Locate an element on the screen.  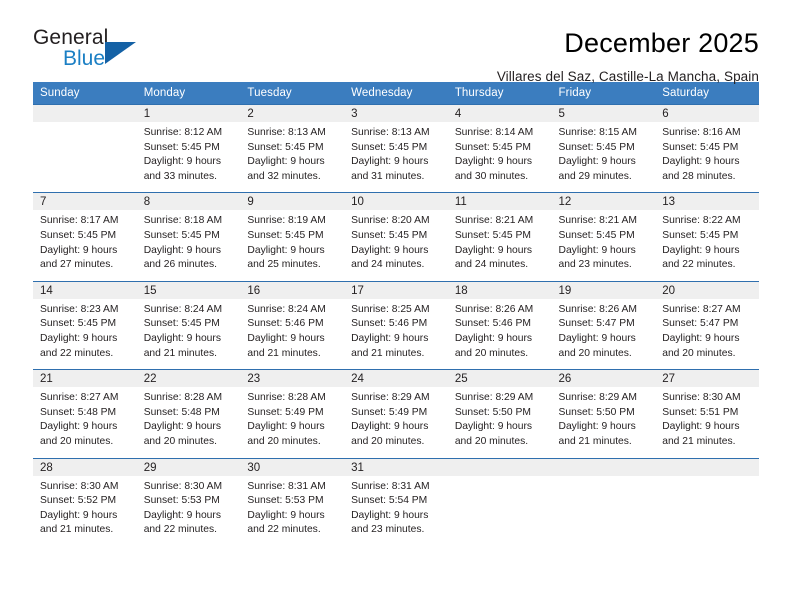
page-title: December 2025 is located at coordinates (661, 43).